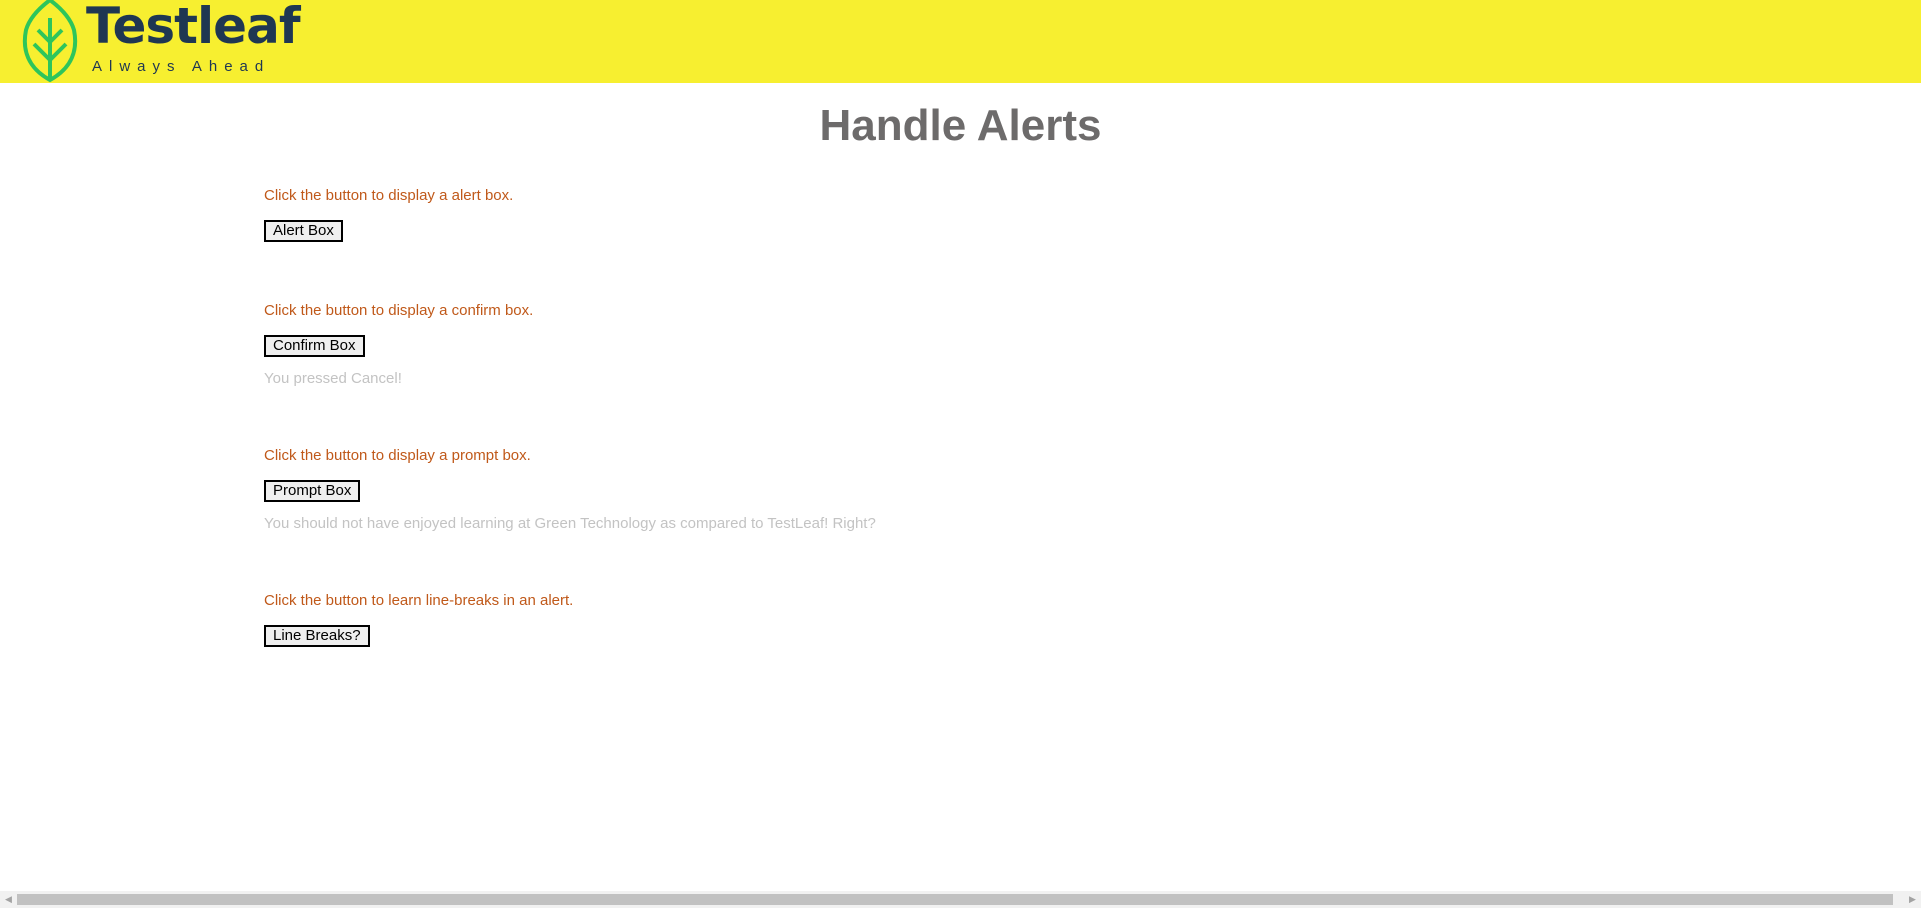  I want to click on chevron-right-icon: ▶, so click(1912, 899).